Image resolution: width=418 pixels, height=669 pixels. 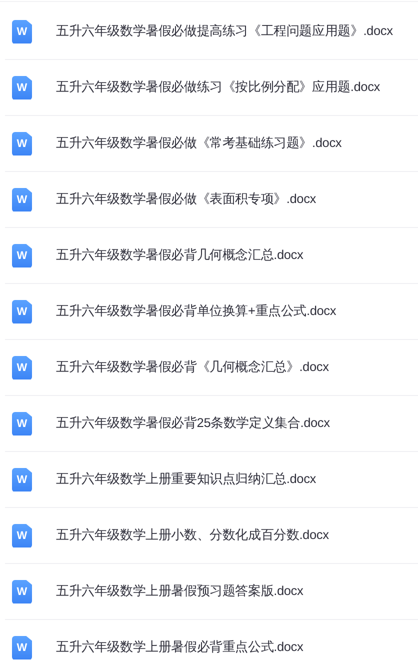 I want to click on file-row: W 五升六年级数学上册暑假预习题答案版.docx, so click(x=211, y=592).